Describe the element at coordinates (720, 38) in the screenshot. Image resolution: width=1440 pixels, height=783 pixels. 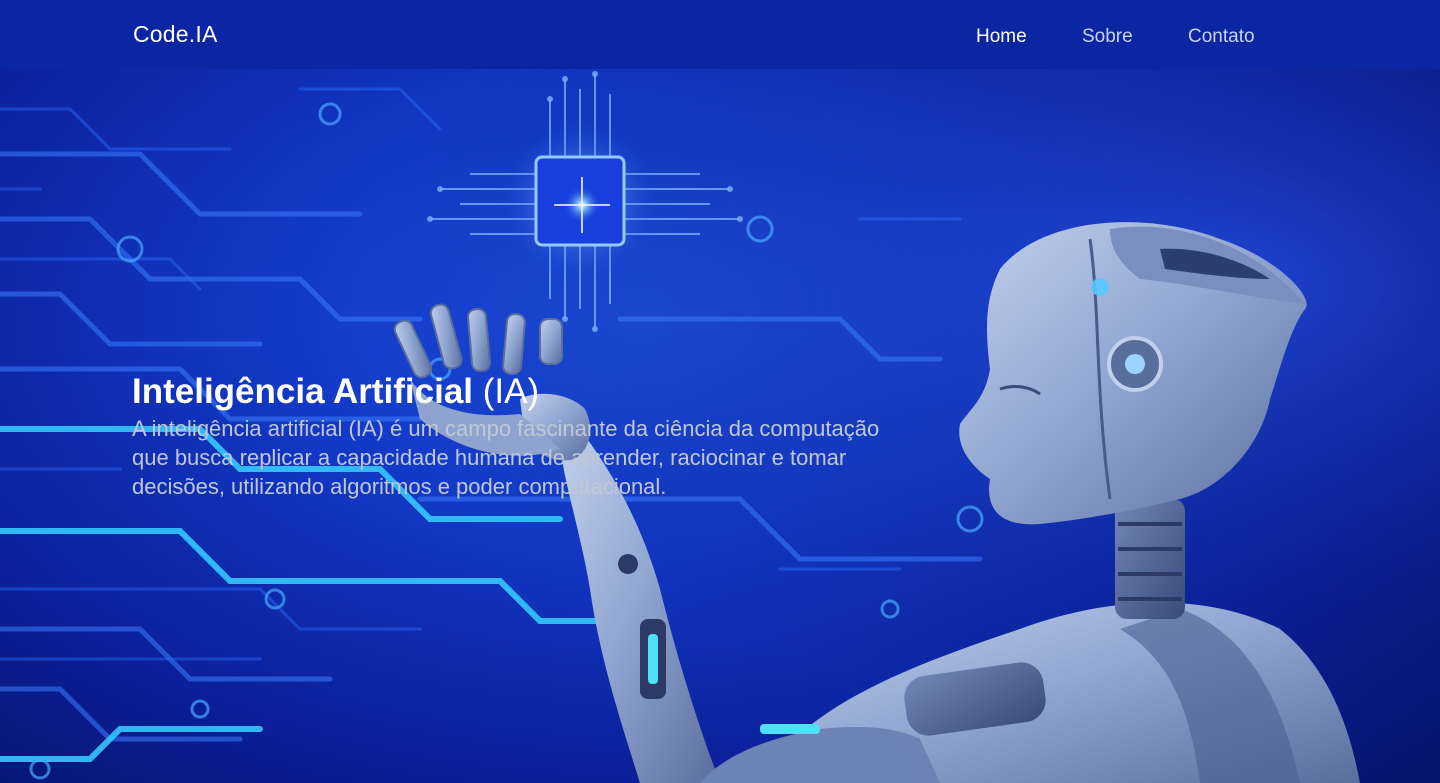
I see `main-nav: Home Sobre Contato` at that location.